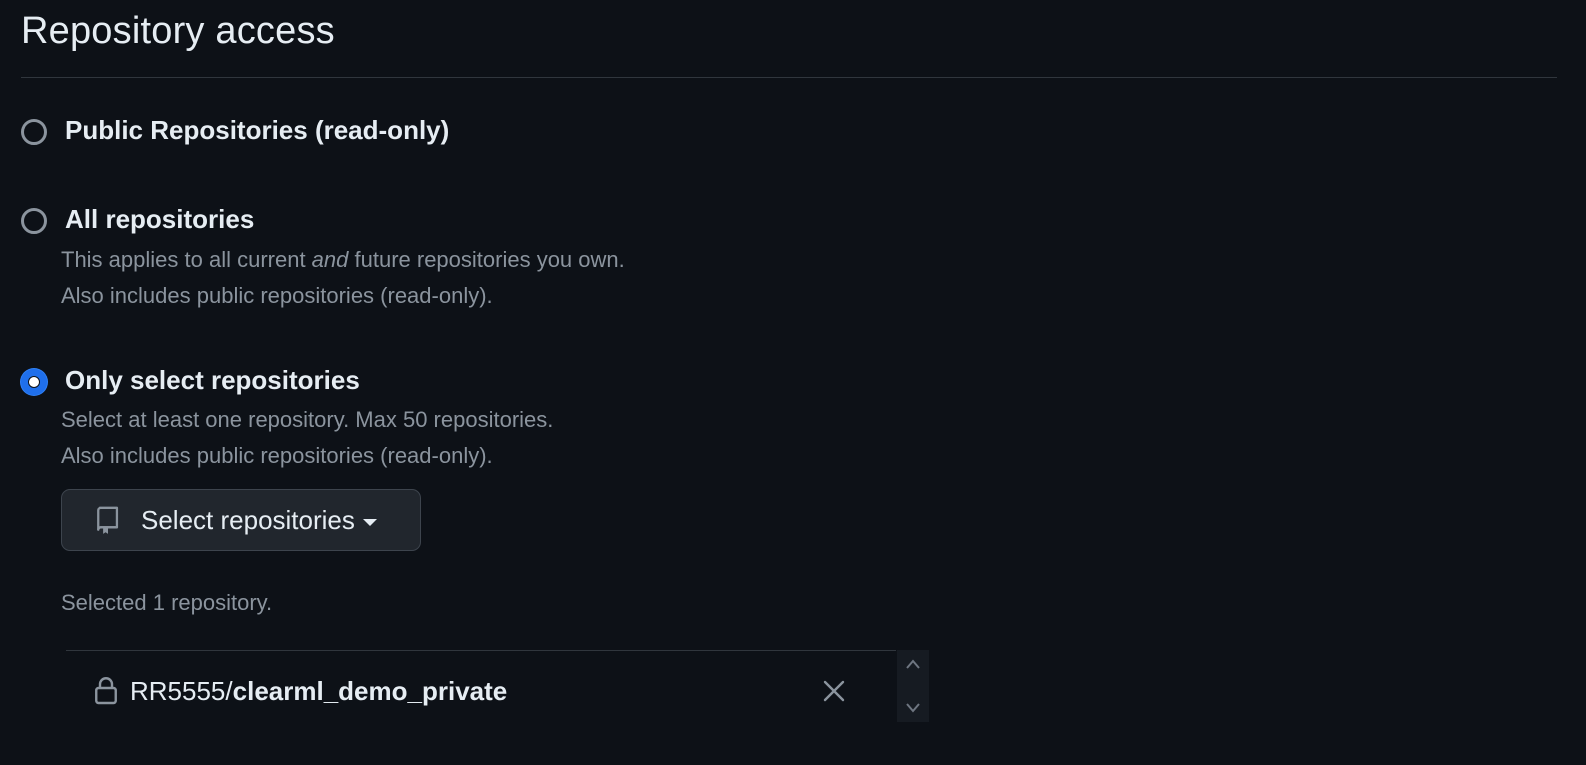 Image resolution: width=1586 pixels, height=765 pixels. What do you see at coordinates (167, 602) in the screenshot?
I see `selected-count-text: Selected 1 repository.` at bounding box center [167, 602].